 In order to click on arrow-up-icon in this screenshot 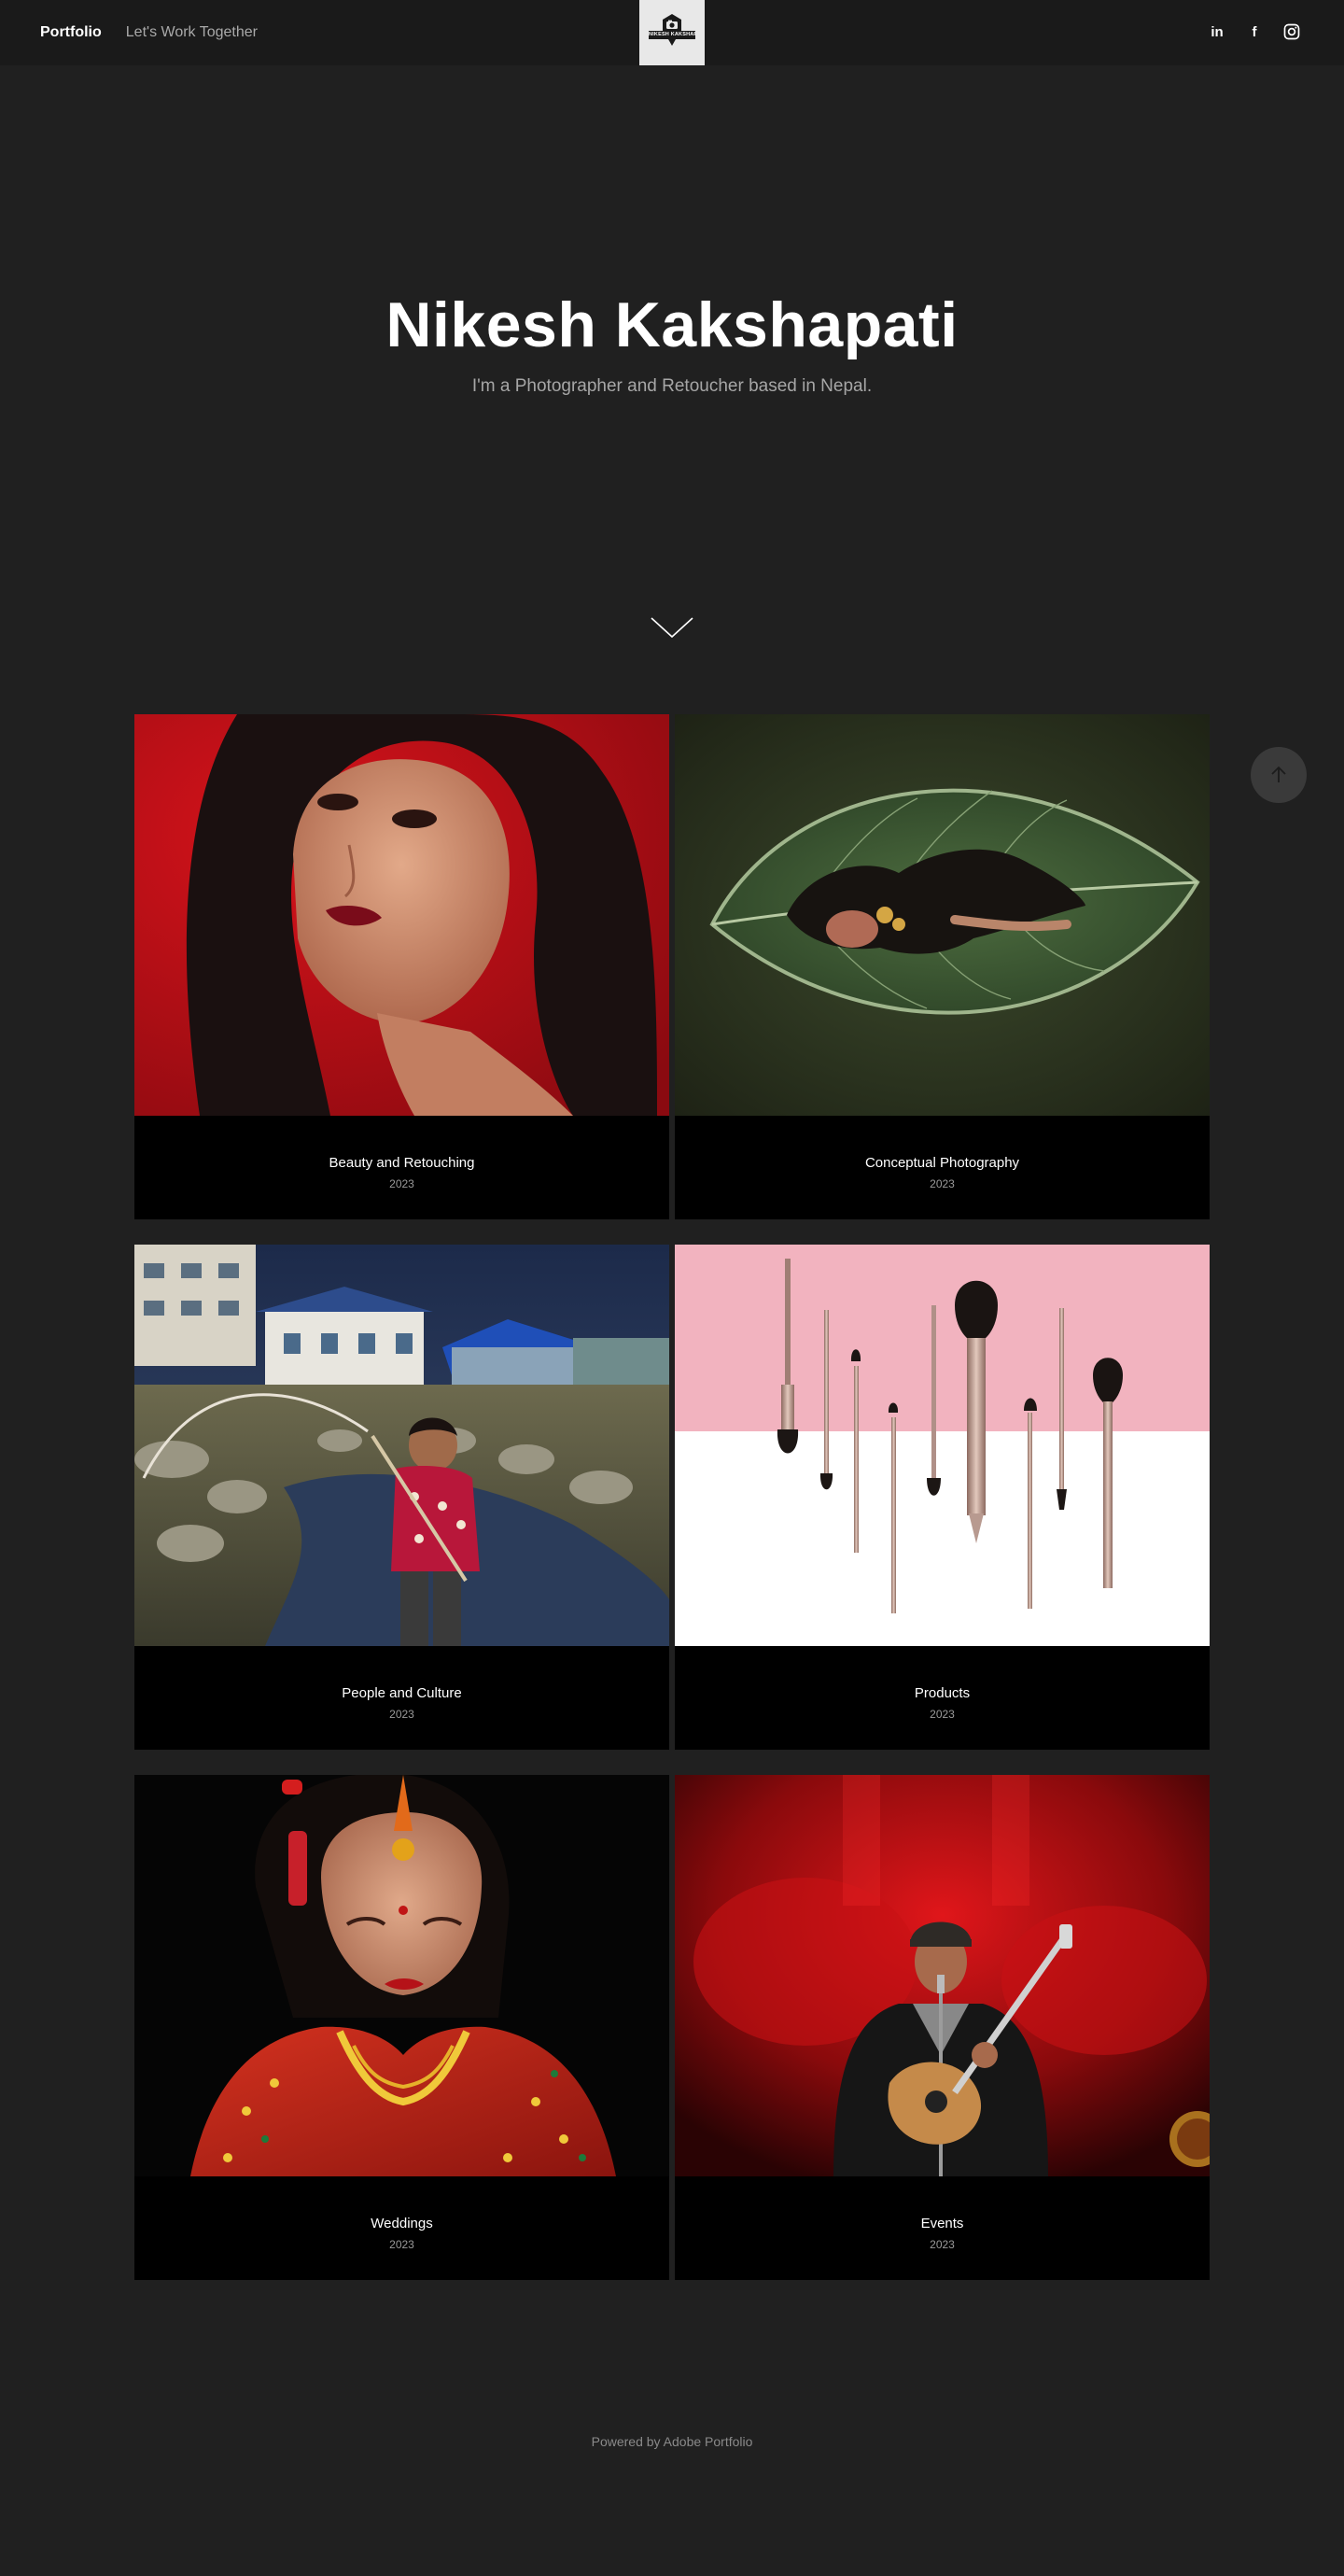, I will do `click(1278, 774)`.